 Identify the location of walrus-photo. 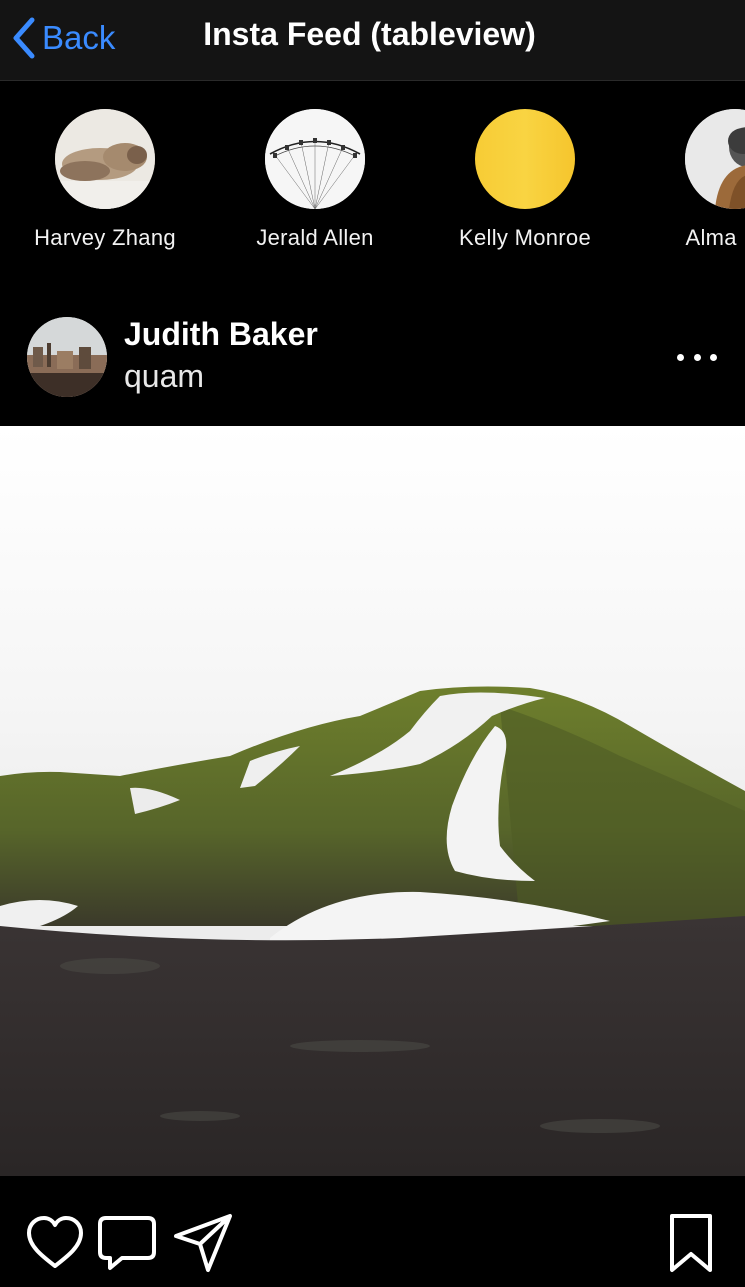
(105, 159).